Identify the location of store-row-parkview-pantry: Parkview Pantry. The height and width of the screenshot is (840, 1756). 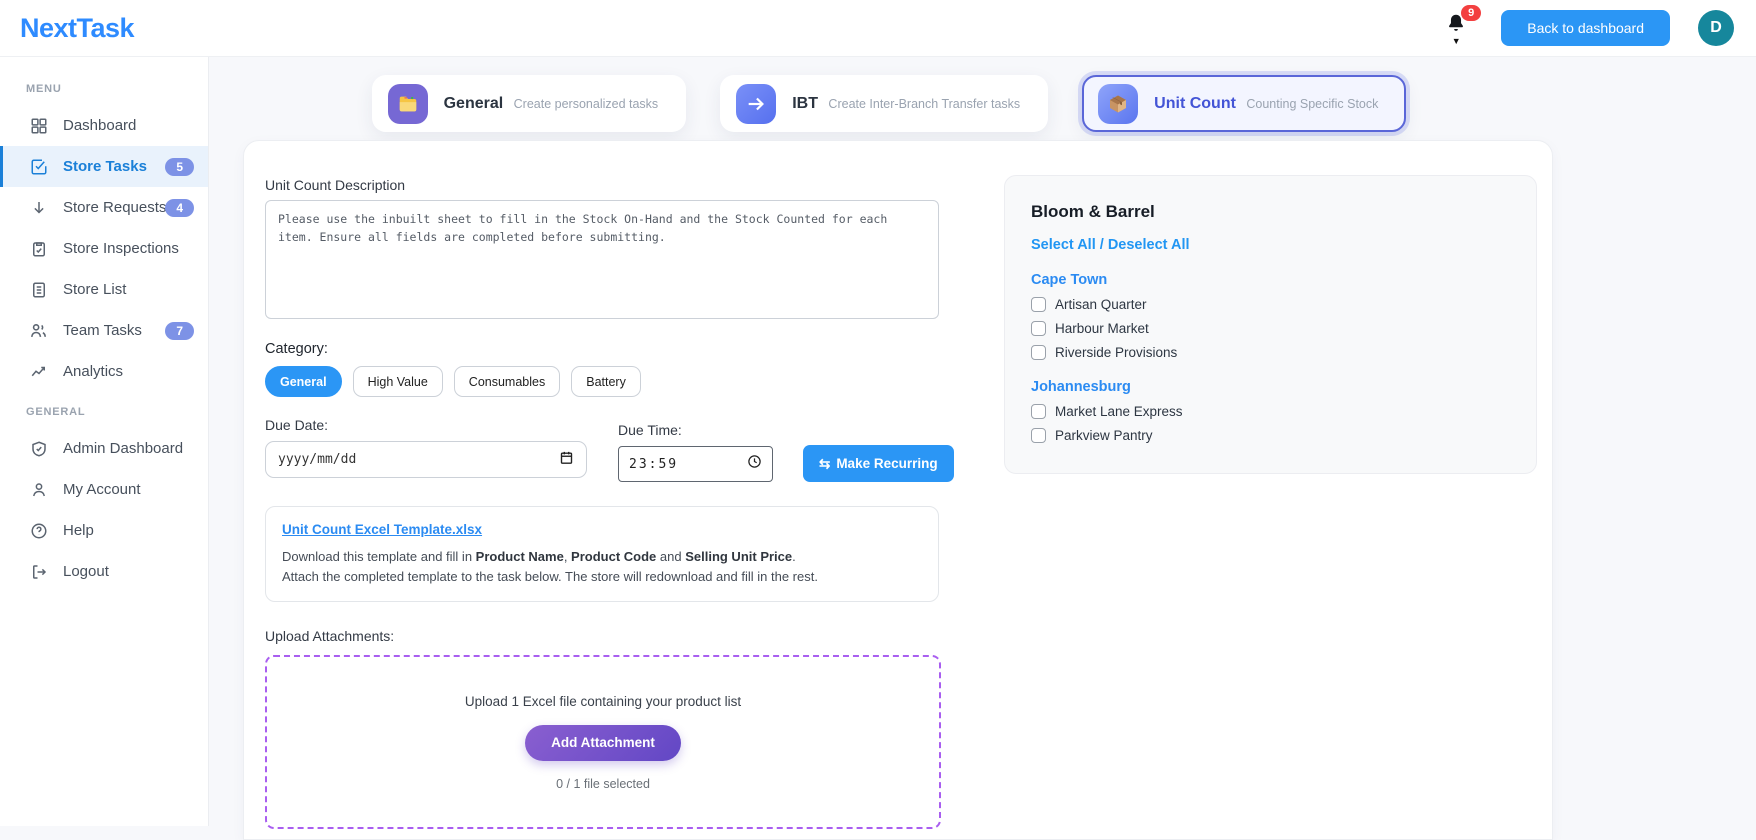
(1270, 435).